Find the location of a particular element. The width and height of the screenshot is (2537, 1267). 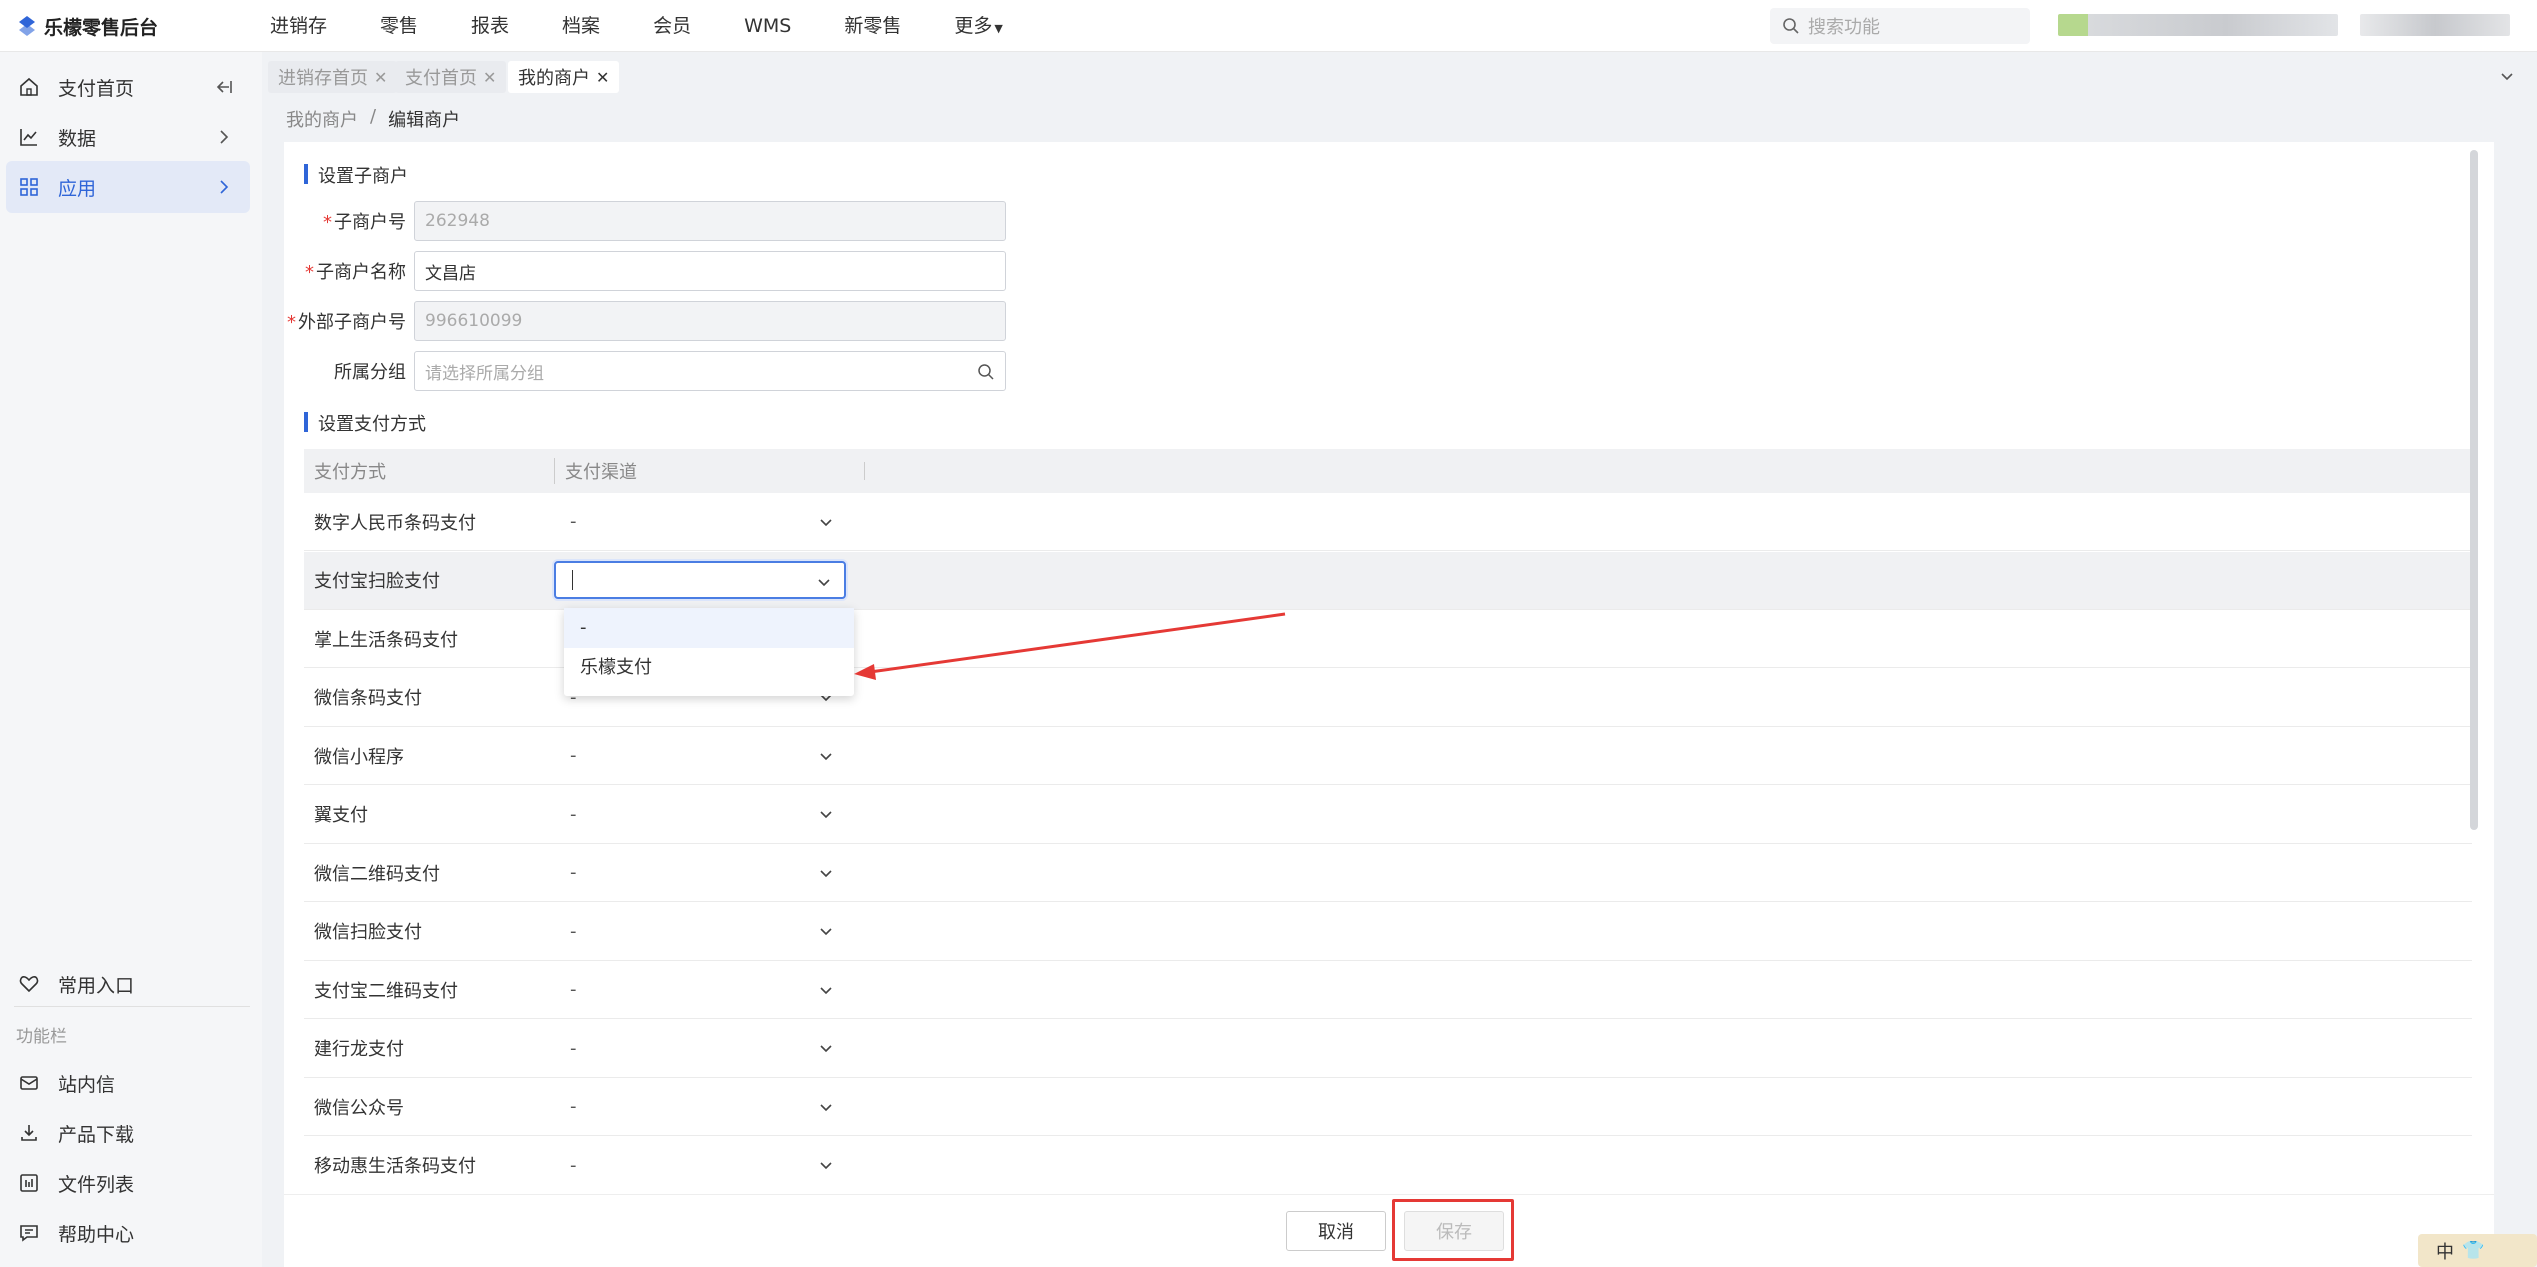

download-icon is located at coordinates (29, 1133).